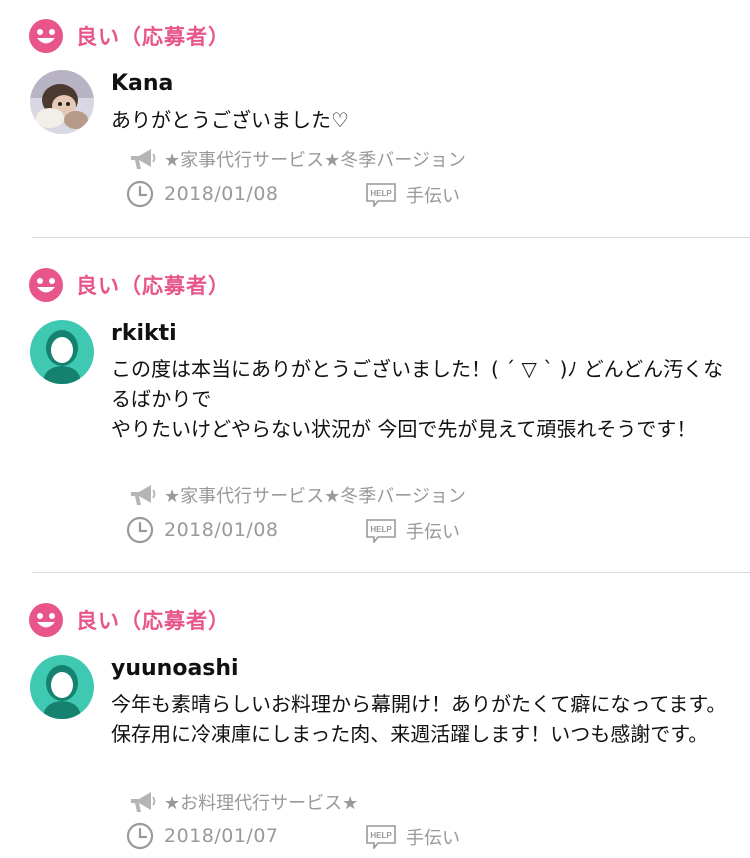  I want to click on username: rkikti, so click(144, 333).